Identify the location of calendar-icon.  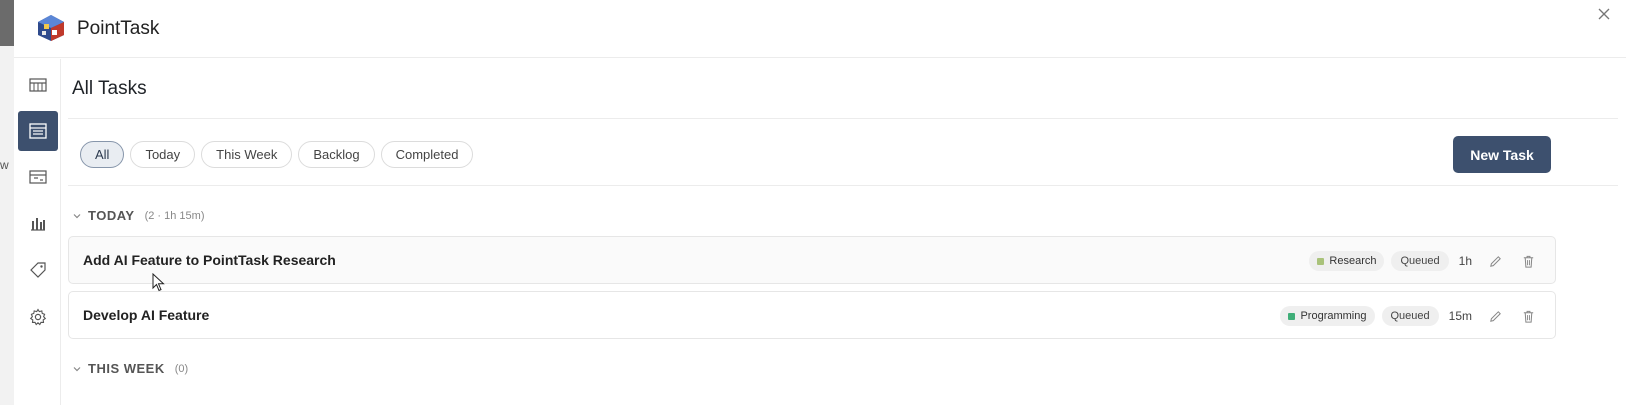
(38, 177).